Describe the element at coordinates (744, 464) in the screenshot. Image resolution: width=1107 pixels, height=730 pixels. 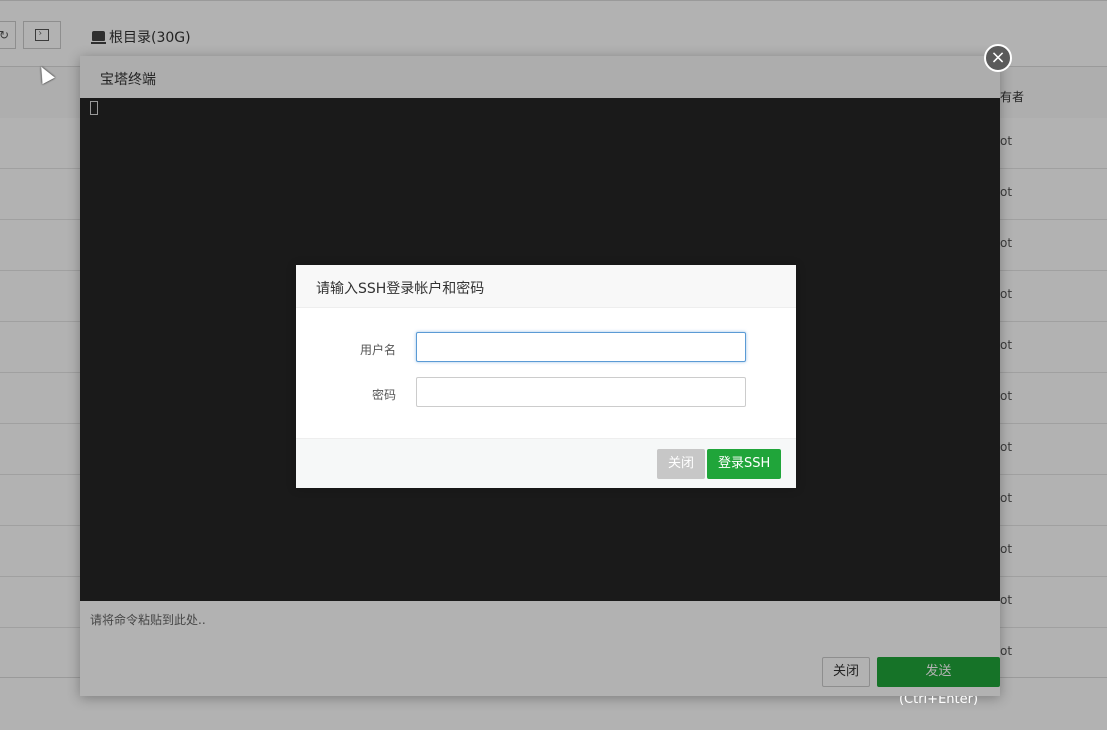
I see `ssh-login-button: 登录SSH` at that location.